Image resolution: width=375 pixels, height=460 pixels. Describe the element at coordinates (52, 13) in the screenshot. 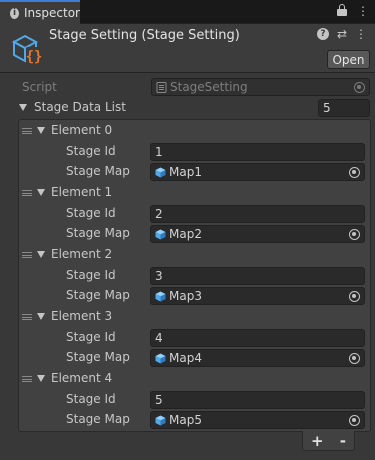

I see `tab-inspector-label: Inspector` at that location.